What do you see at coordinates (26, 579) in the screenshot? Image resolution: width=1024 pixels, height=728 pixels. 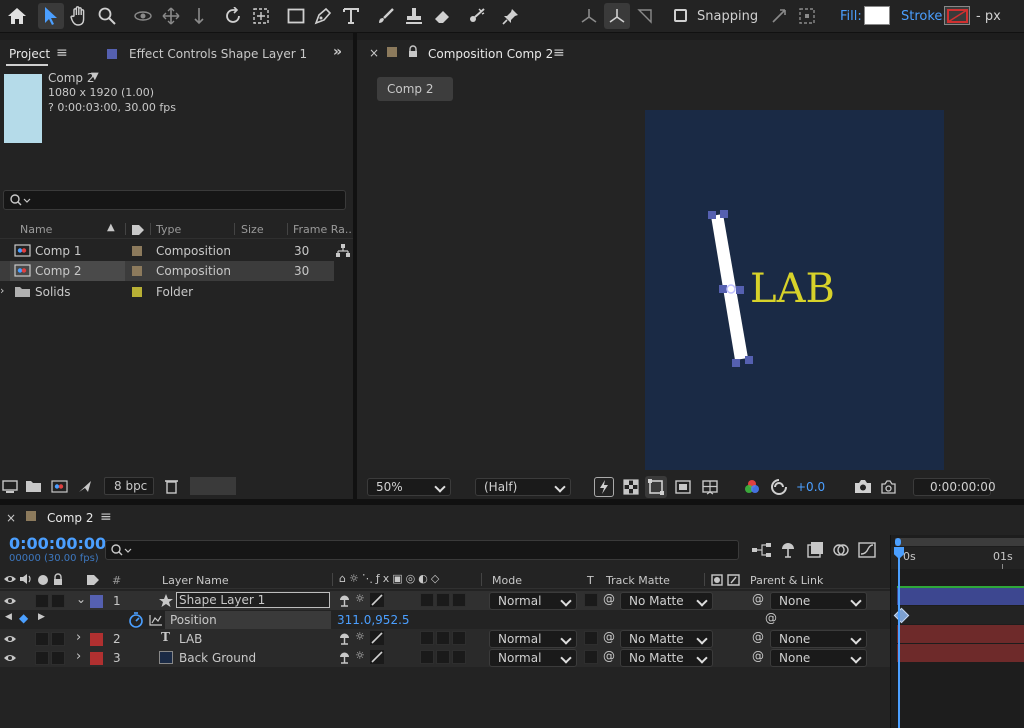 I see `audio-speaker-icon` at bounding box center [26, 579].